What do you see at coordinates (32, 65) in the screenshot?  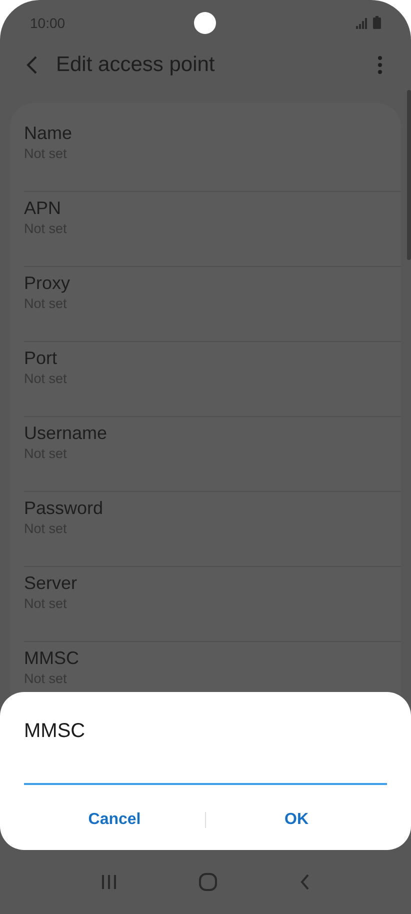 I see `back-icon` at bounding box center [32, 65].